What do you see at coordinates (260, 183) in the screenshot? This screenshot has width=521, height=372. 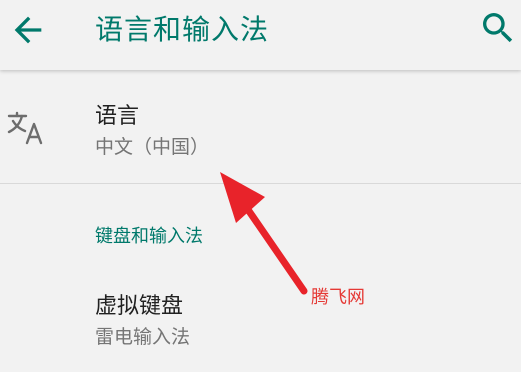 I see `section-divider` at bounding box center [260, 183].